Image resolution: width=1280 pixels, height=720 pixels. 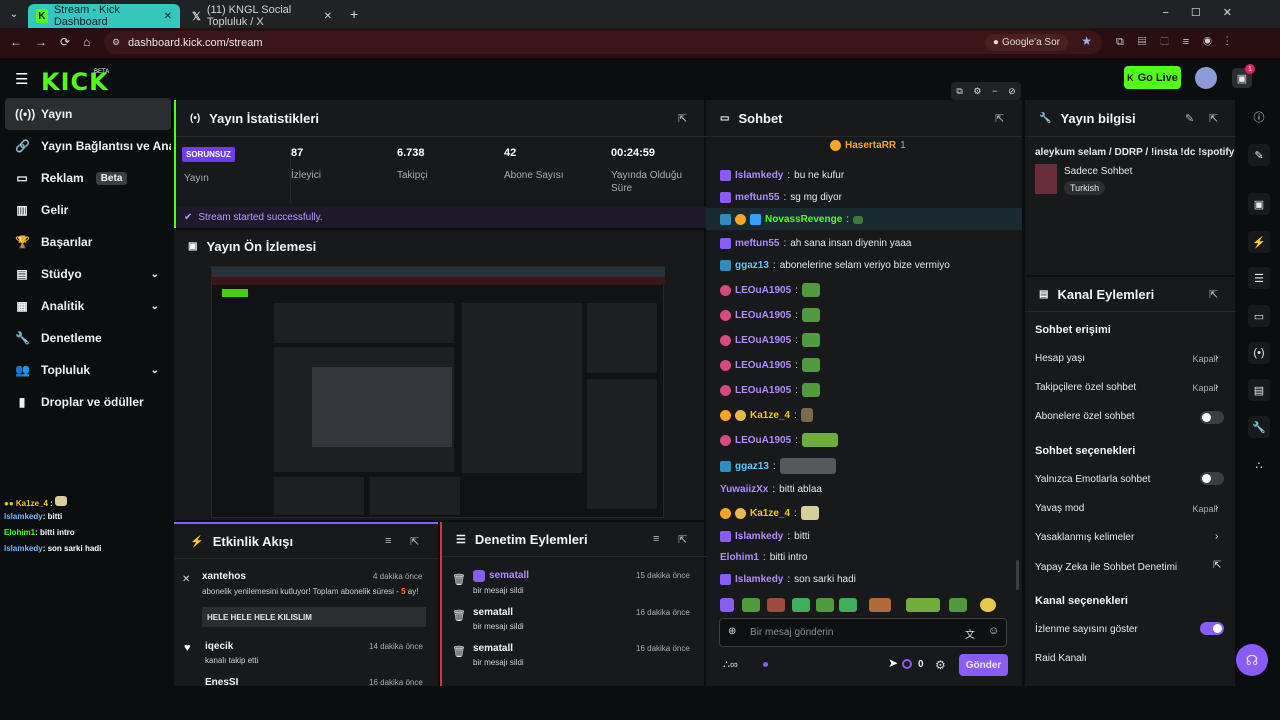 What do you see at coordinates (88, 210) in the screenshot?
I see `sidebar-item-gelir: ▥ Gelir` at bounding box center [88, 210].